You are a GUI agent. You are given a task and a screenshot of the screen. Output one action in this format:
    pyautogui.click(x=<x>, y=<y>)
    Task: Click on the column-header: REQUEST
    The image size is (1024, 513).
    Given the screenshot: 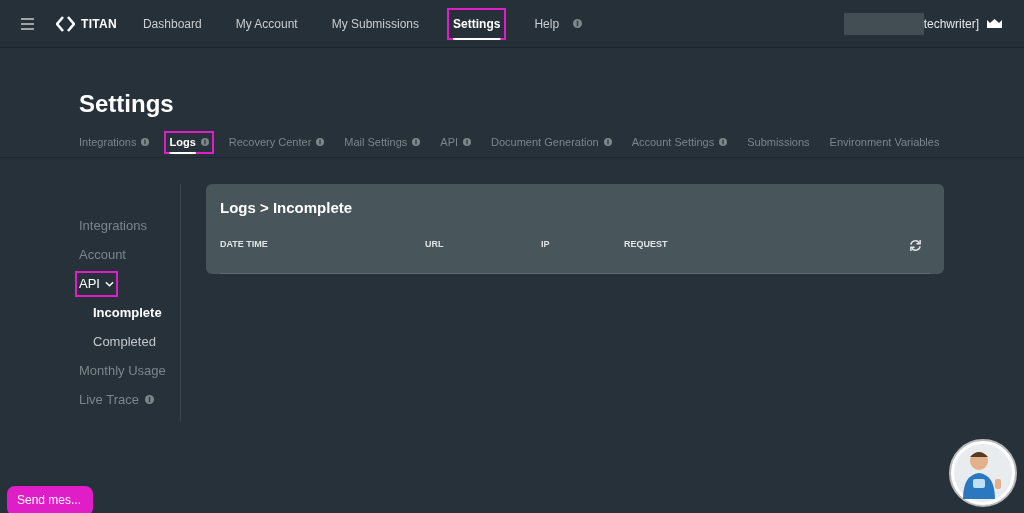 What is the action you would take?
    pyautogui.click(x=646, y=245)
    